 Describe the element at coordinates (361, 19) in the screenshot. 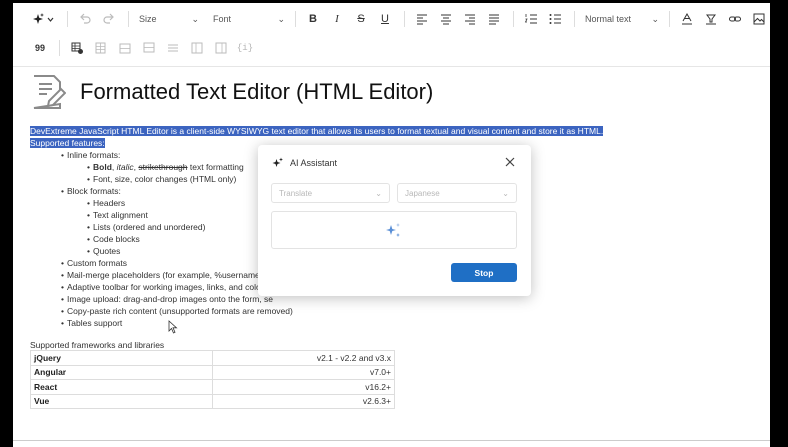

I see `strike-button: S` at that location.